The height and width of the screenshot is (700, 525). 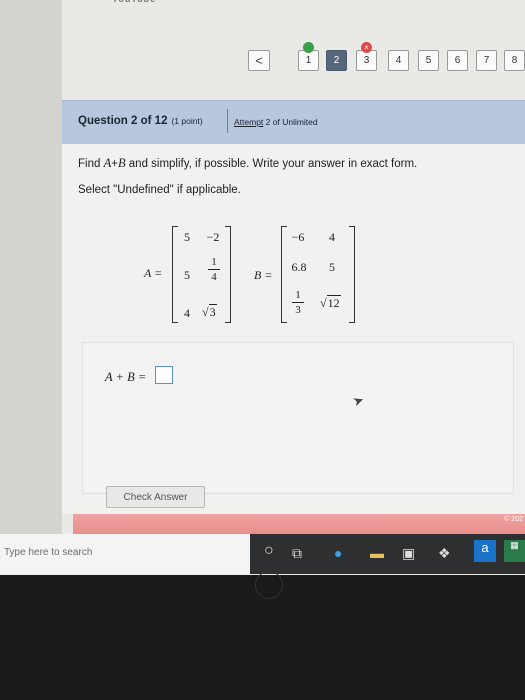 I want to click on matrix-b-fraction: 13, so click(x=298, y=302).